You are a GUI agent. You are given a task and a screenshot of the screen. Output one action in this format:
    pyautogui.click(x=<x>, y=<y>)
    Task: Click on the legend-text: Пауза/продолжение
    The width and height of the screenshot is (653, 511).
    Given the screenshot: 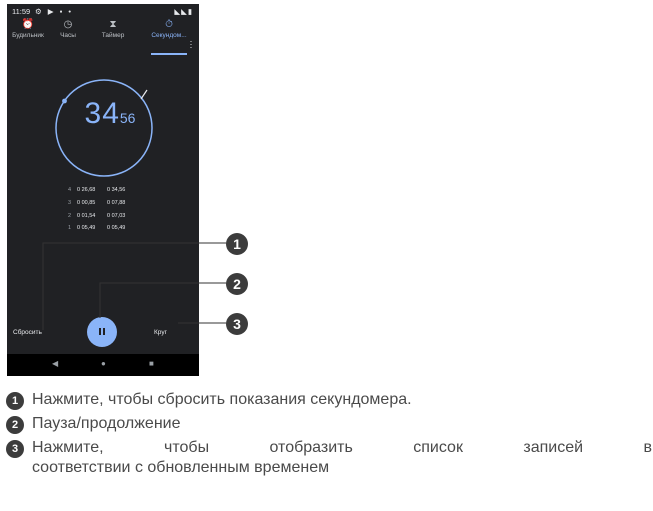 What is the action you would take?
    pyautogui.click(x=106, y=423)
    